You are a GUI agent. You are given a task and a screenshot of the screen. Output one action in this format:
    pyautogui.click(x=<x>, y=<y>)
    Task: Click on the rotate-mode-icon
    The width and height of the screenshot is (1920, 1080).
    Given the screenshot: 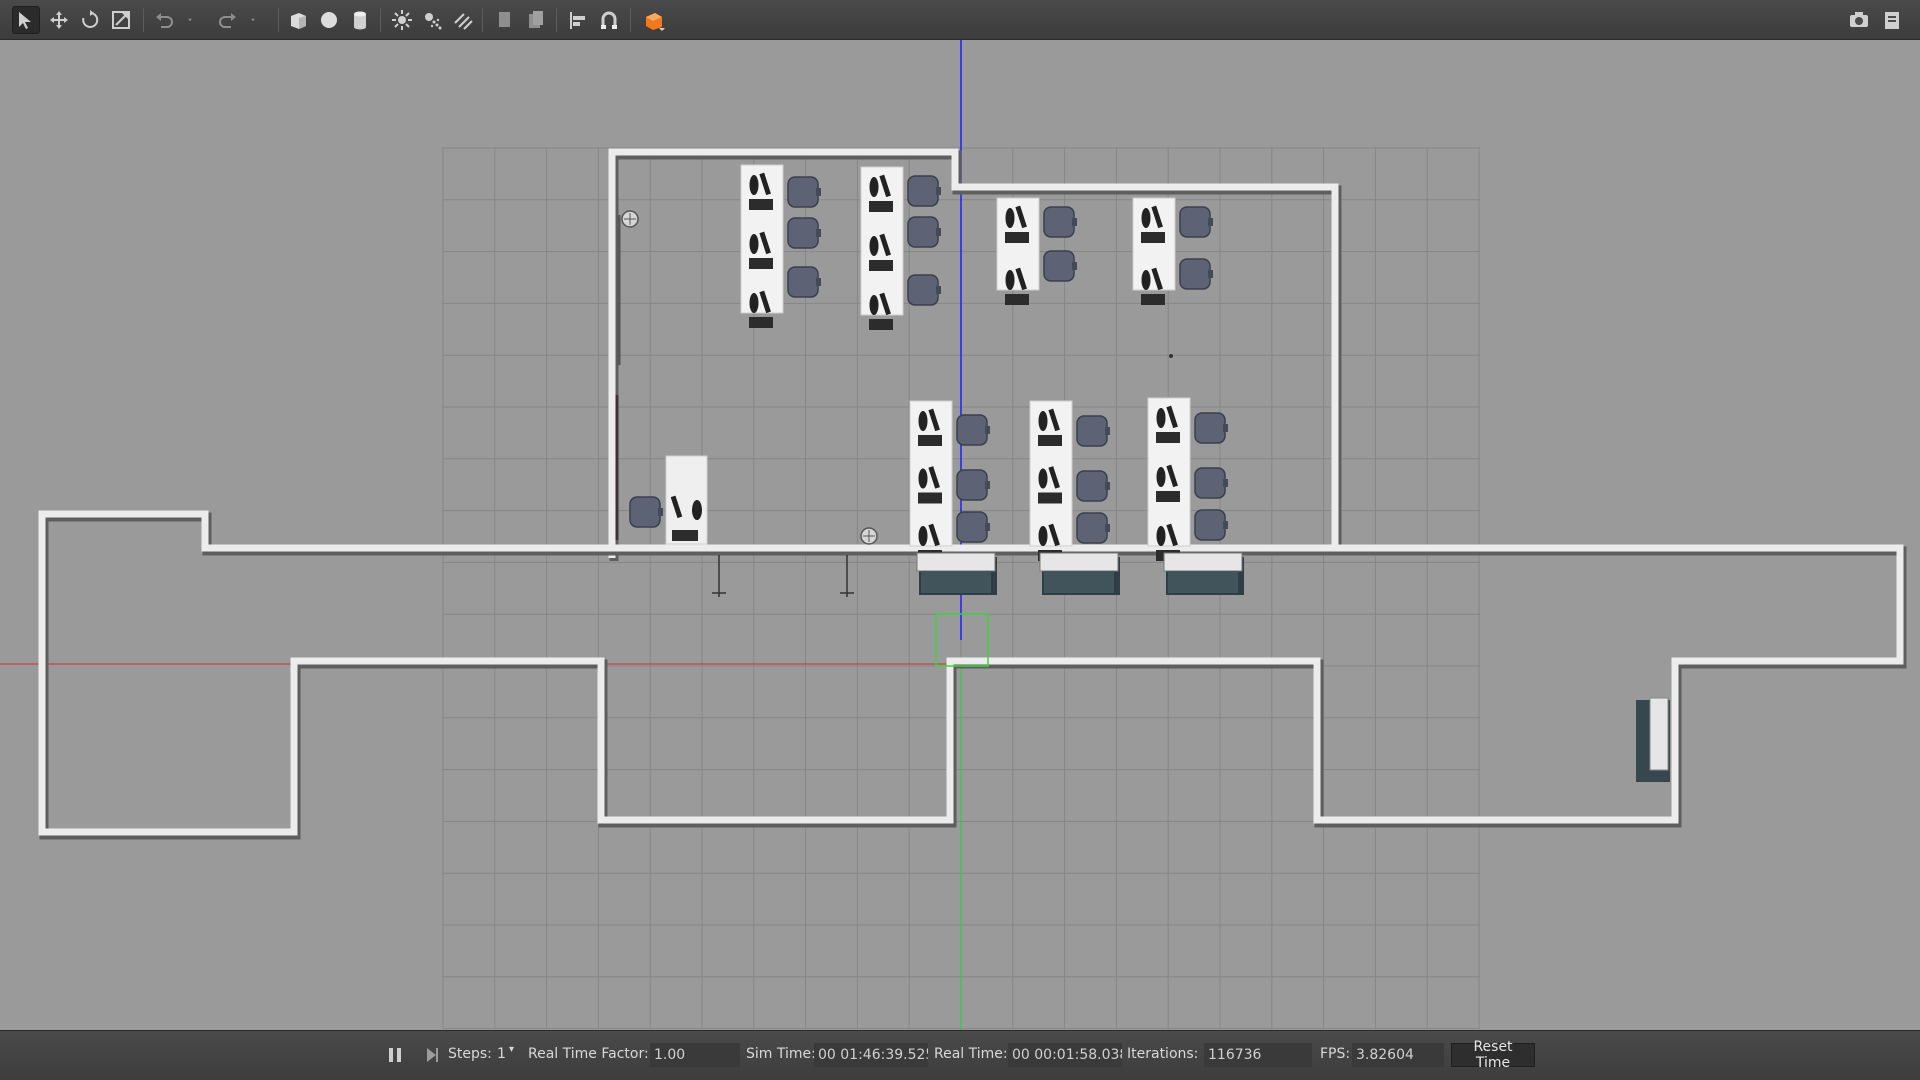 What is the action you would take?
    pyautogui.click(x=90, y=19)
    